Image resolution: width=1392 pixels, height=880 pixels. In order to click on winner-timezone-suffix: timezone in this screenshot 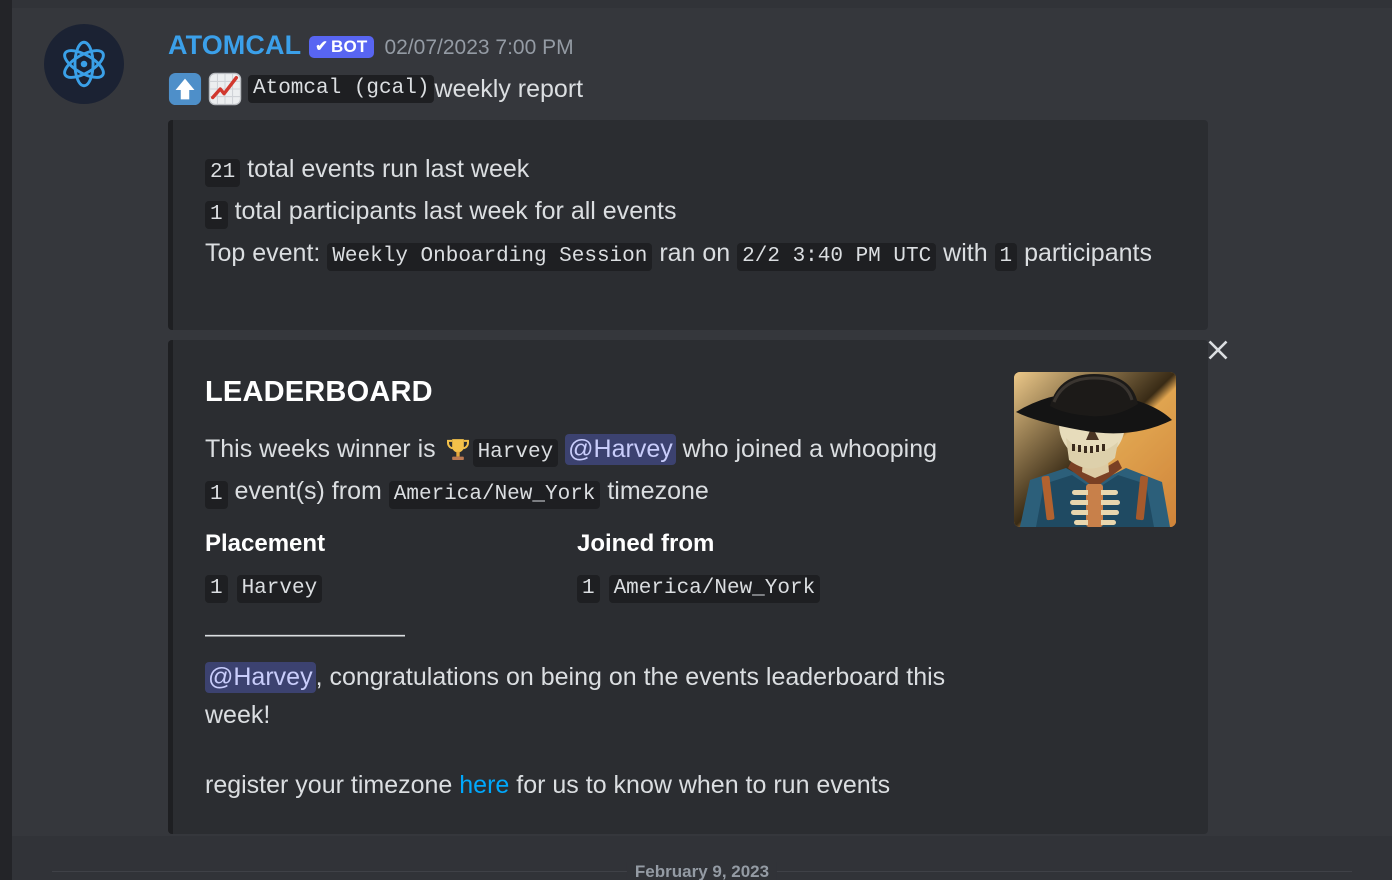, I will do `click(654, 491)`.